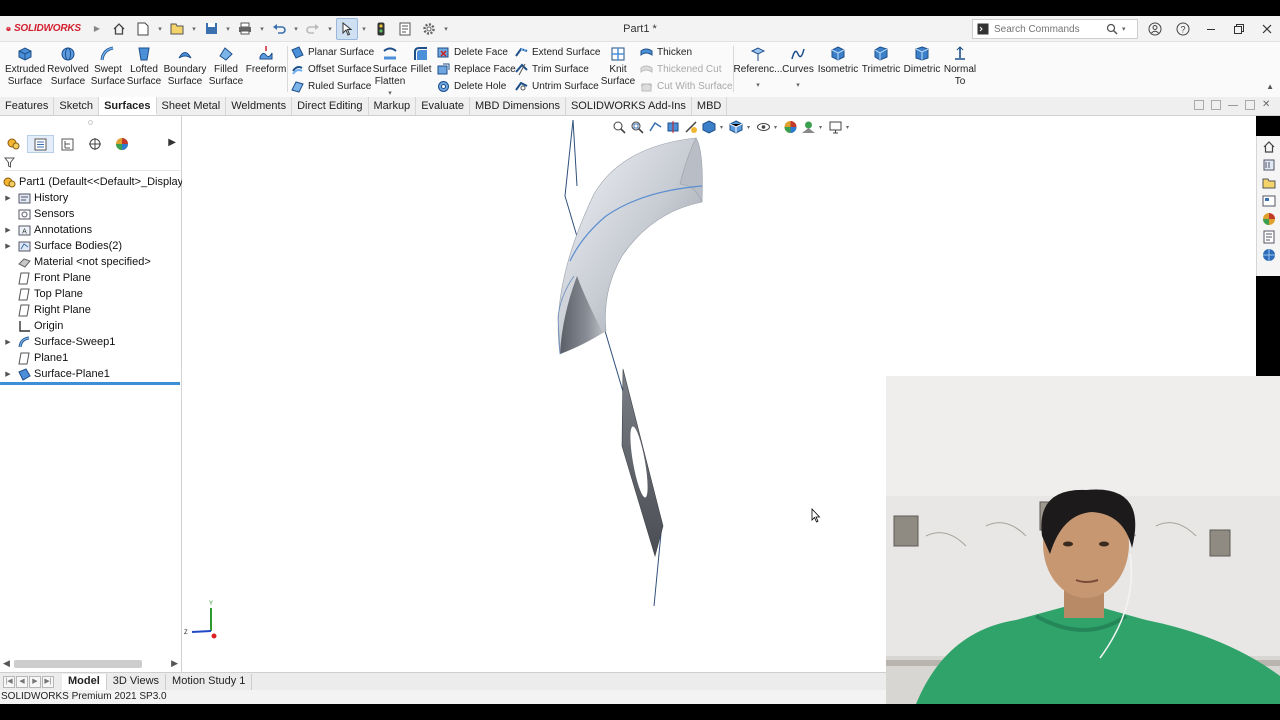 The height and width of the screenshot is (720, 1280). I want to click on doc-restore-icon, so click(1250, 105).